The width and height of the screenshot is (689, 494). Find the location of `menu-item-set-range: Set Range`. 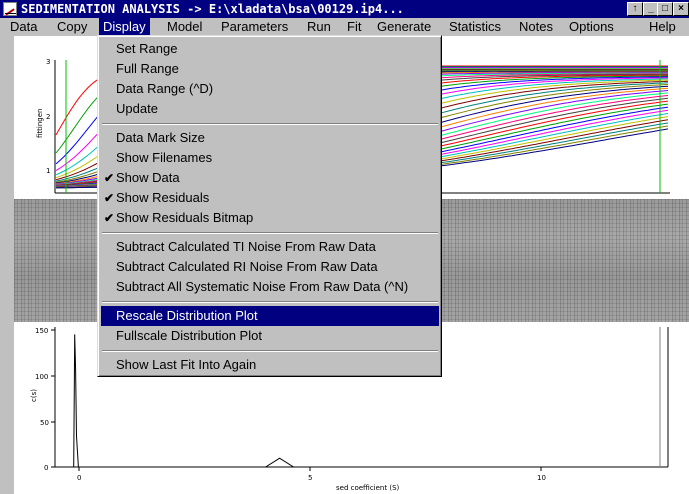

menu-item-set-range: Set Range is located at coordinates (270, 49).